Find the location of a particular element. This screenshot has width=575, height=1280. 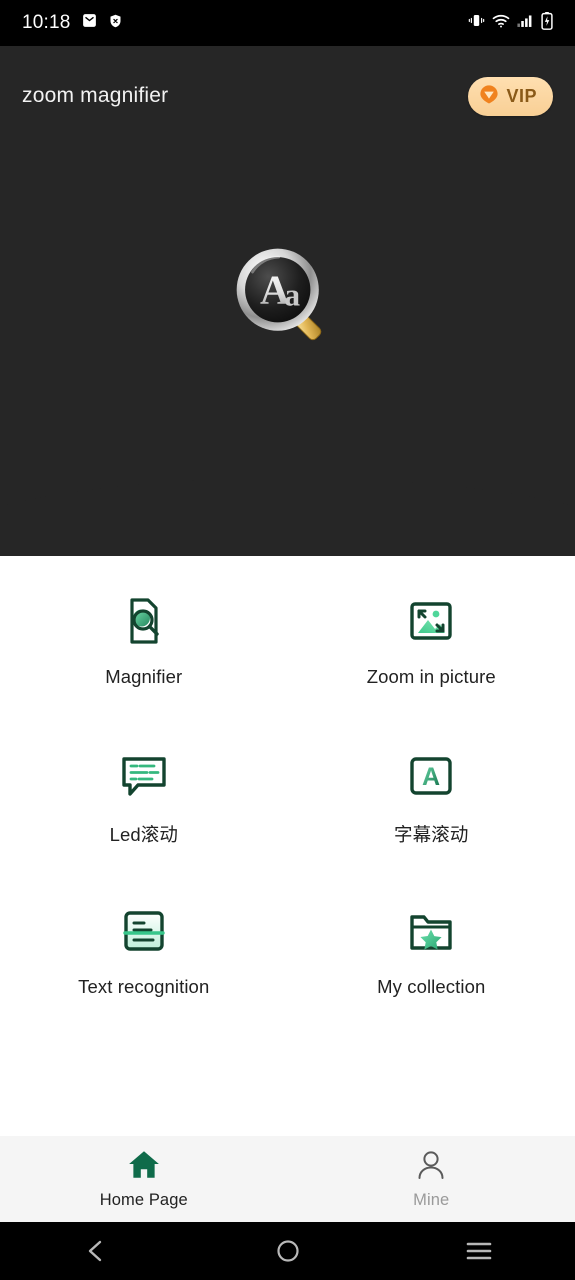

speech-bubble-text-icon is located at coordinates (144, 776).